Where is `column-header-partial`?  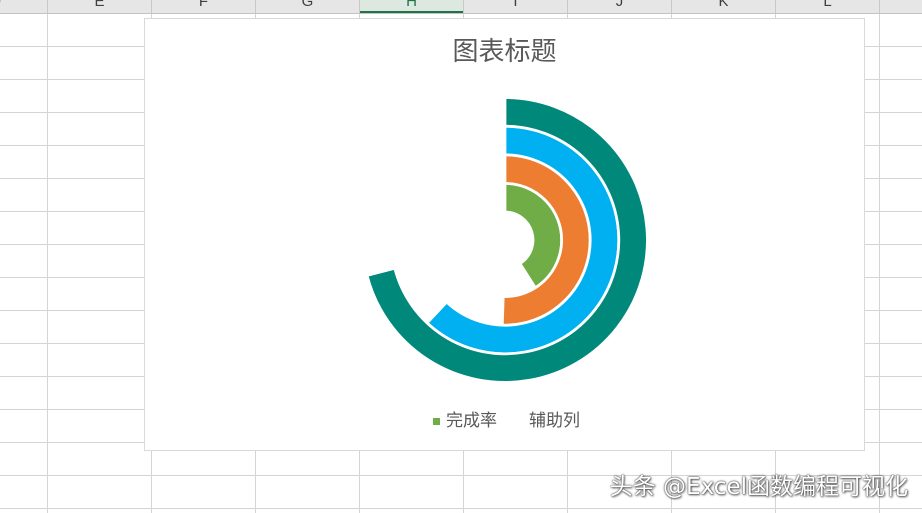
column-header-partial is located at coordinates (900, 6).